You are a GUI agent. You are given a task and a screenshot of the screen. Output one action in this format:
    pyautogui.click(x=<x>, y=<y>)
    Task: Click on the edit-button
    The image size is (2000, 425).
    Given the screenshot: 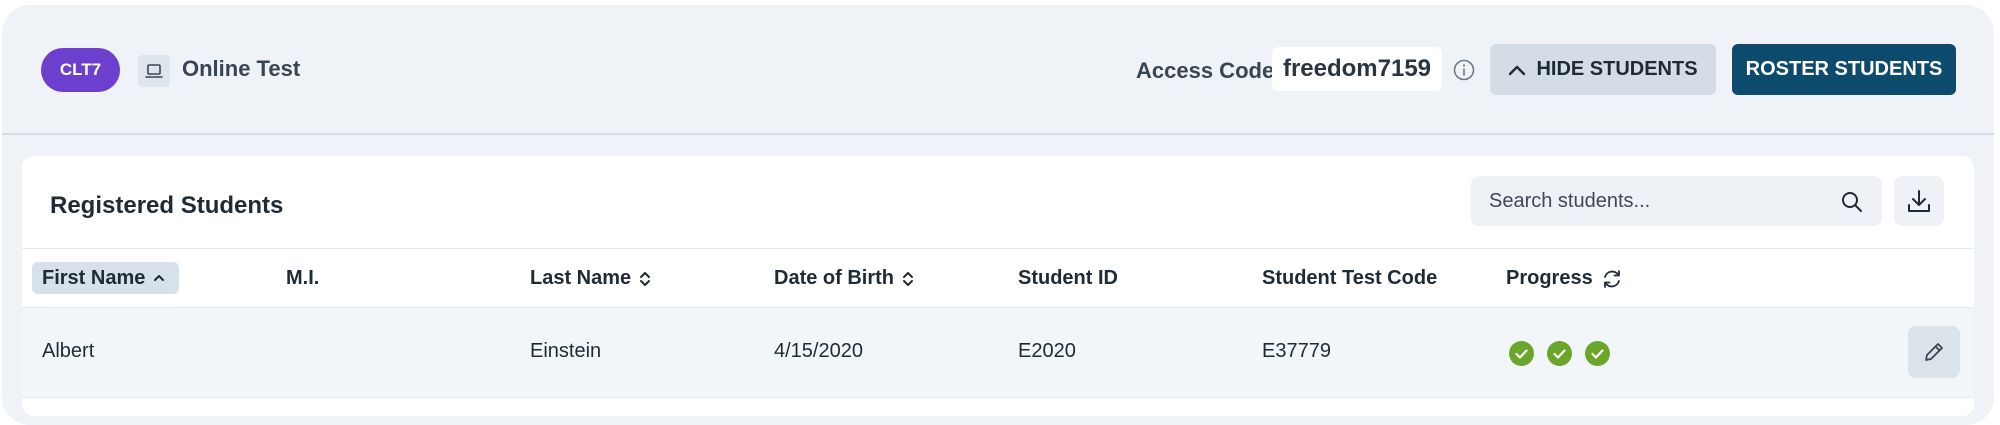 What is the action you would take?
    pyautogui.click(x=1934, y=352)
    